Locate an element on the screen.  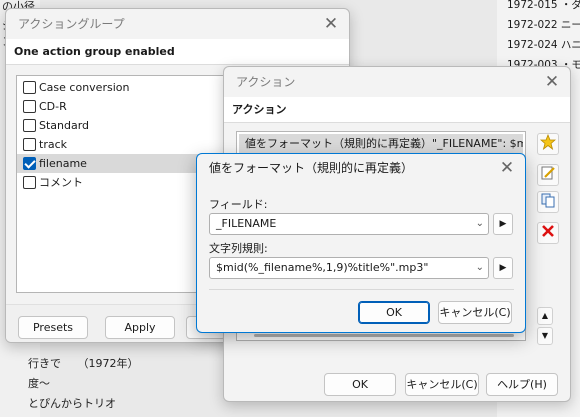
horizontal-scrollbar is located at coordinates (384, 335).